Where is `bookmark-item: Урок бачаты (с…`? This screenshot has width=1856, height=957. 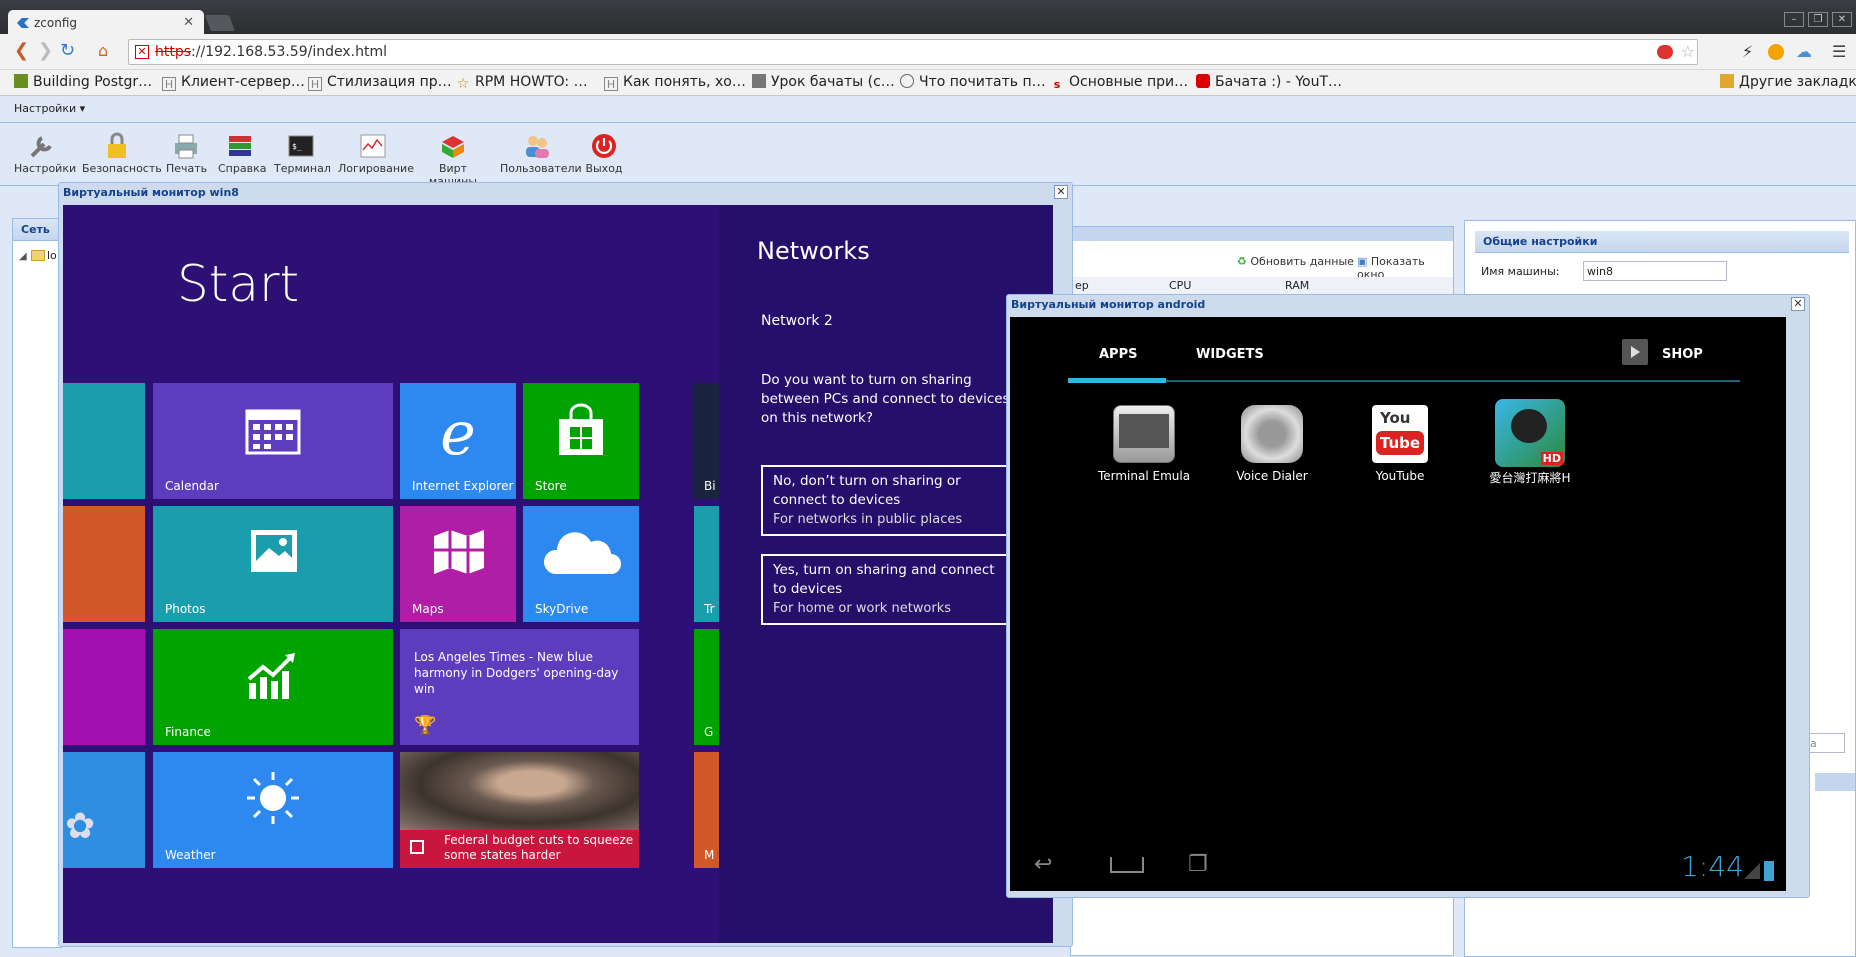 bookmark-item: Урок бачаты (с… is located at coordinates (823, 82).